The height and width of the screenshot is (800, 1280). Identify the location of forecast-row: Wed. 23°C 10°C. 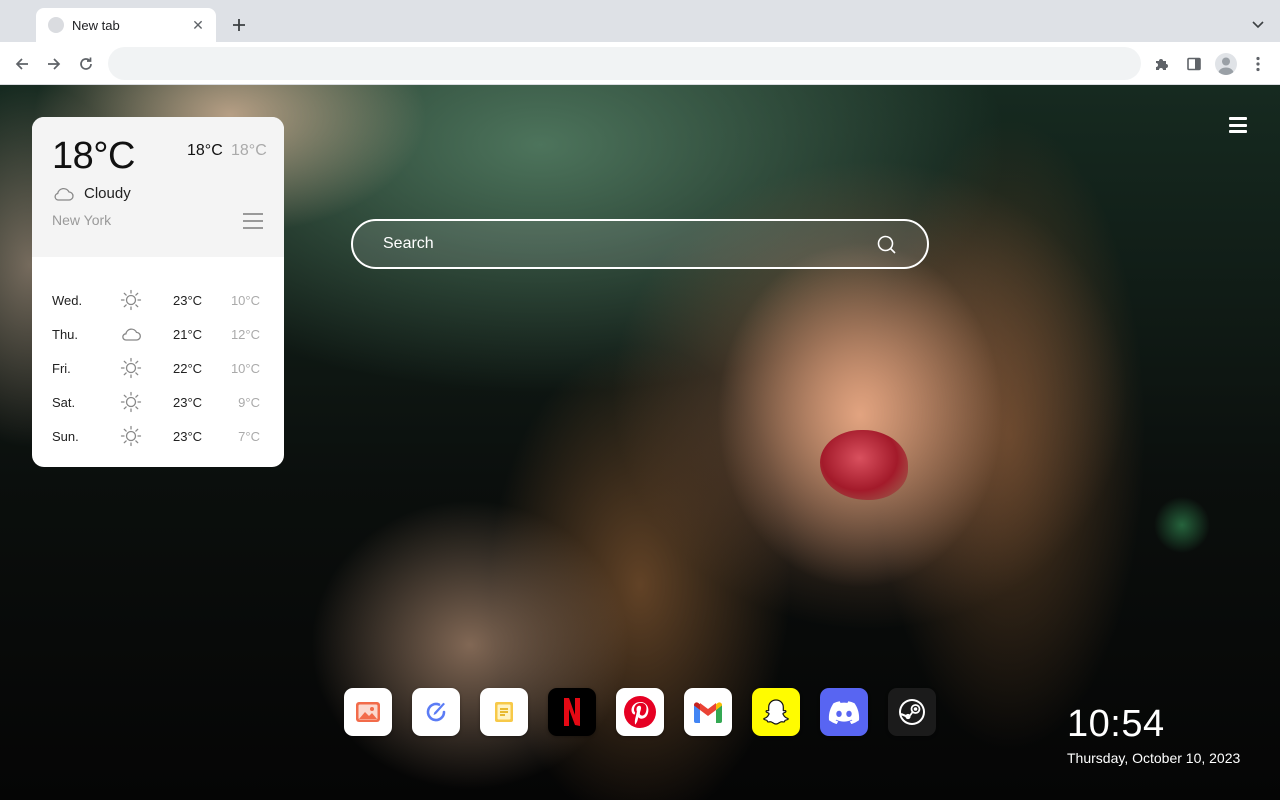
(158, 300).